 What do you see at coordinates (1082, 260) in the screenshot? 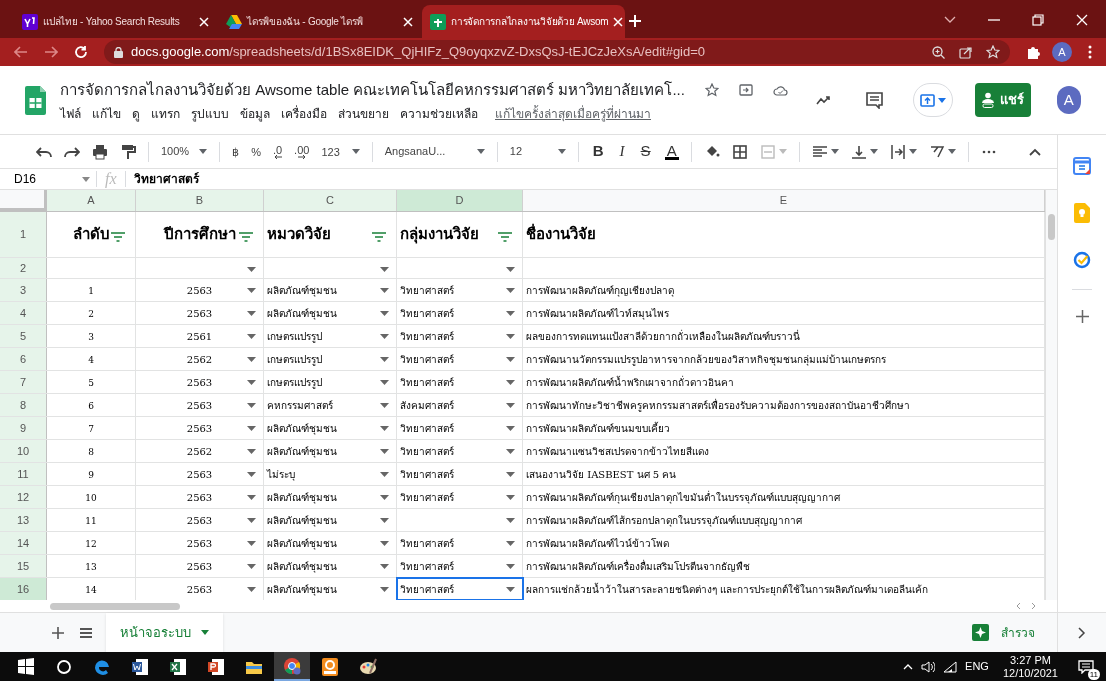
I see `tasks-icon` at bounding box center [1082, 260].